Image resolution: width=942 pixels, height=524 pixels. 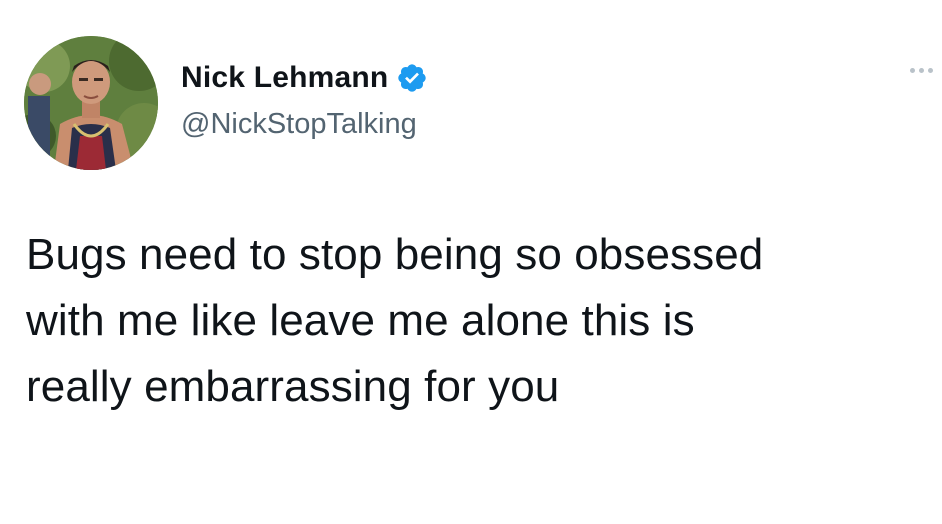 I want to click on author-display-name: Nick Lehmann, so click(x=284, y=78).